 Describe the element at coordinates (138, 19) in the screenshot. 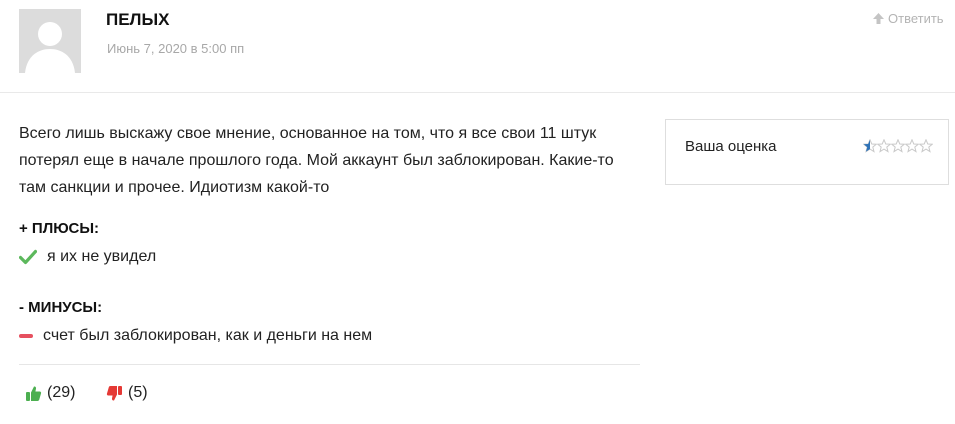

I see `author-name: ПЕЛЫХ` at that location.